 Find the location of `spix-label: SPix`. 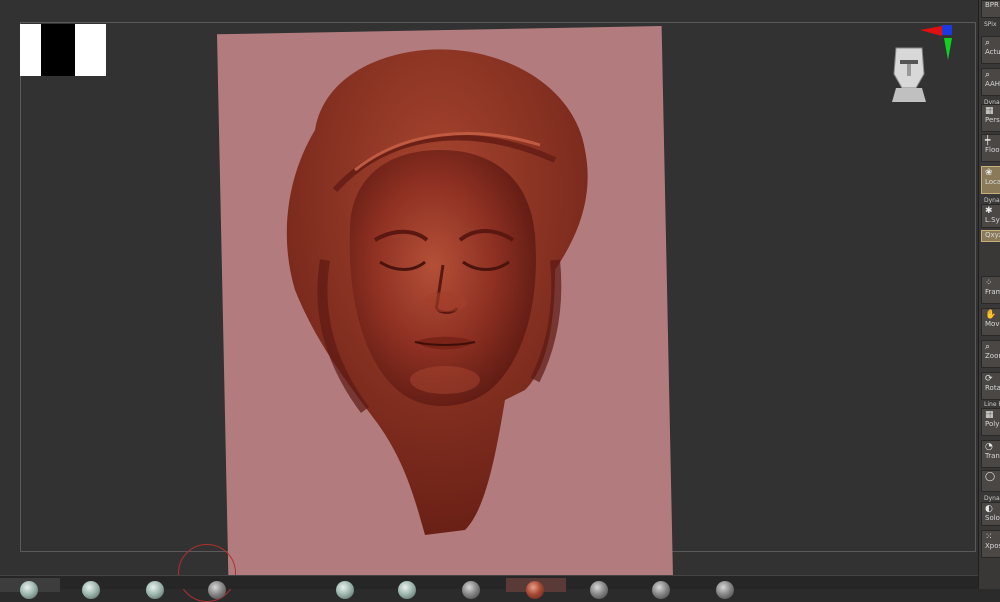

spix-label: SPix is located at coordinates (990, 24).